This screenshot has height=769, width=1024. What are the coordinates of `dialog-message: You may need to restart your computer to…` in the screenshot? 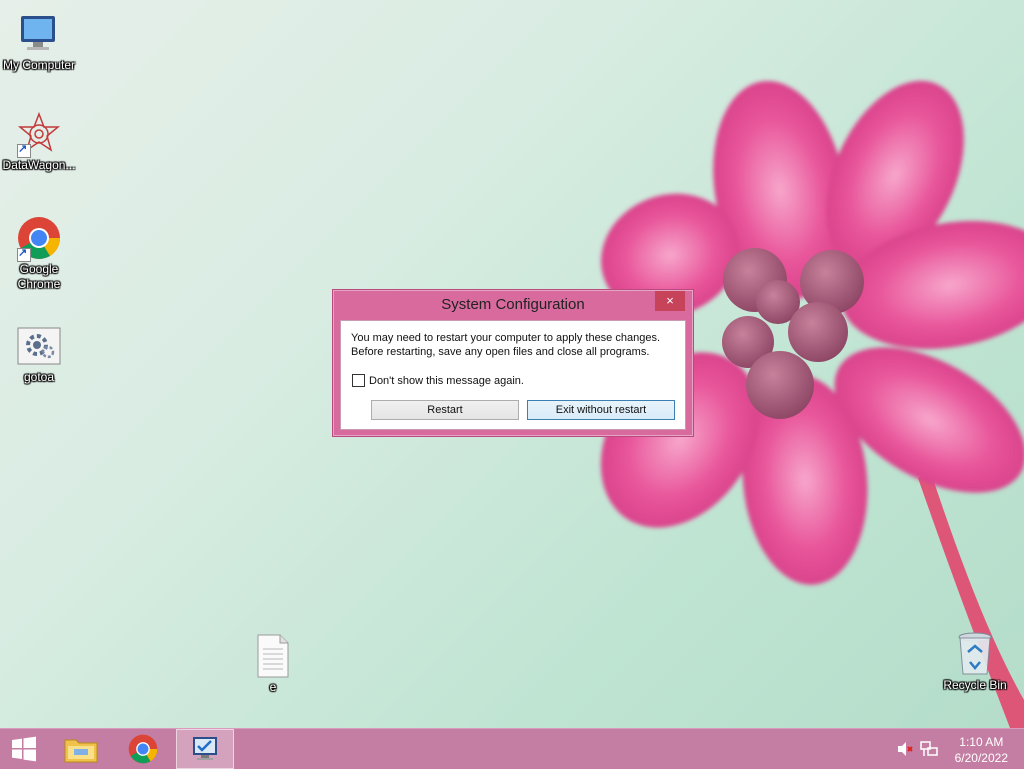 It's located at (505, 345).